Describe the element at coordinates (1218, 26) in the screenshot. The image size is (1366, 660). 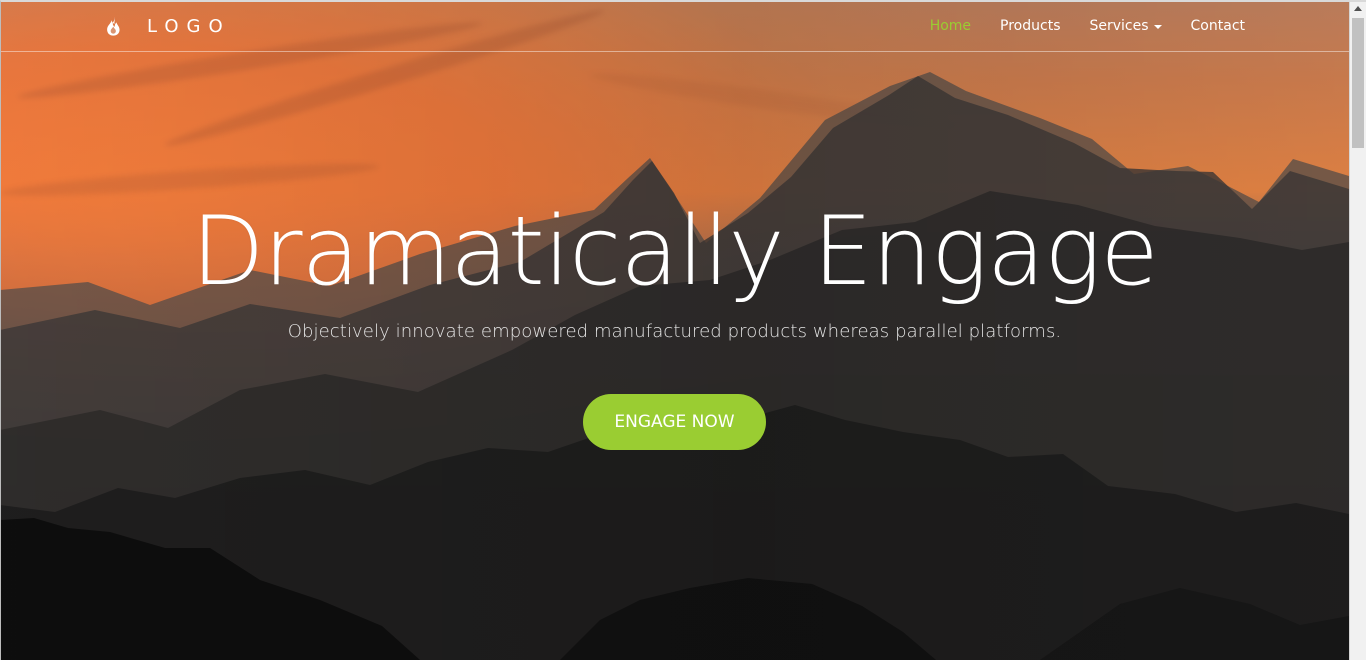
I see `nav-contact-link: Contact` at that location.